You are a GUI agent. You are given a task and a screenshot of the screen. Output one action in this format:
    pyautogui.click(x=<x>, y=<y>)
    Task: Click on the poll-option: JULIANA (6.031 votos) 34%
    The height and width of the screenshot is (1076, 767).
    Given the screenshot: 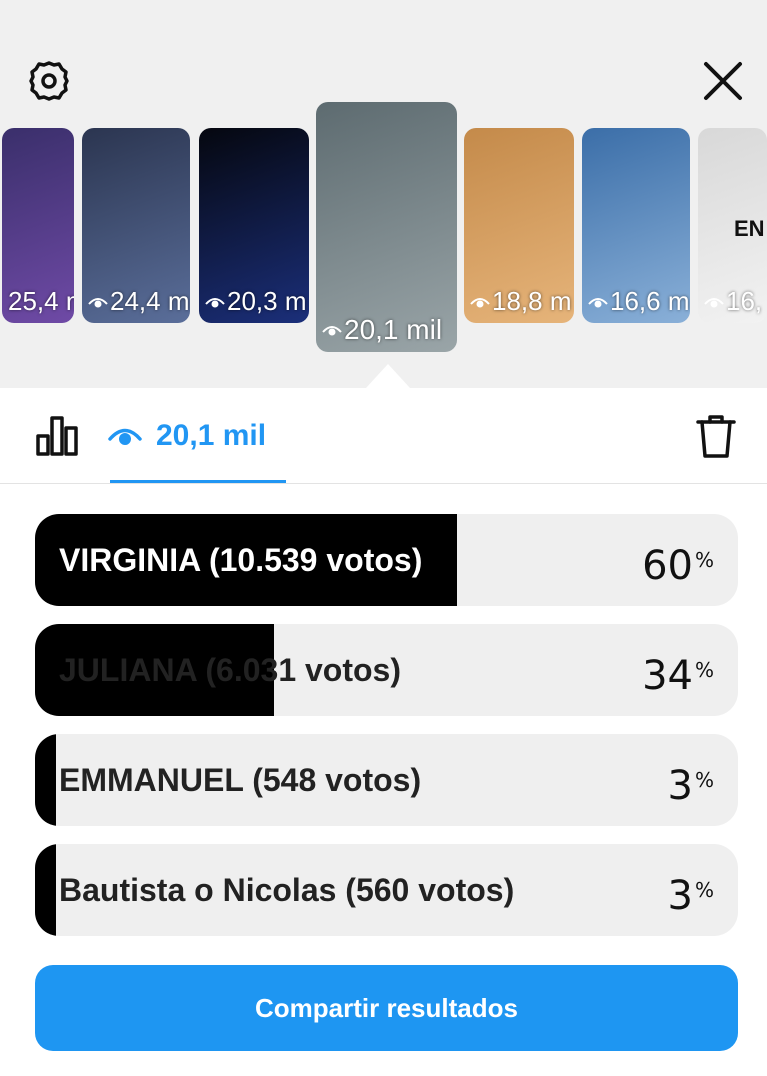 What is the action you would take?
    pyautogui.click(x=386, y=670)
    